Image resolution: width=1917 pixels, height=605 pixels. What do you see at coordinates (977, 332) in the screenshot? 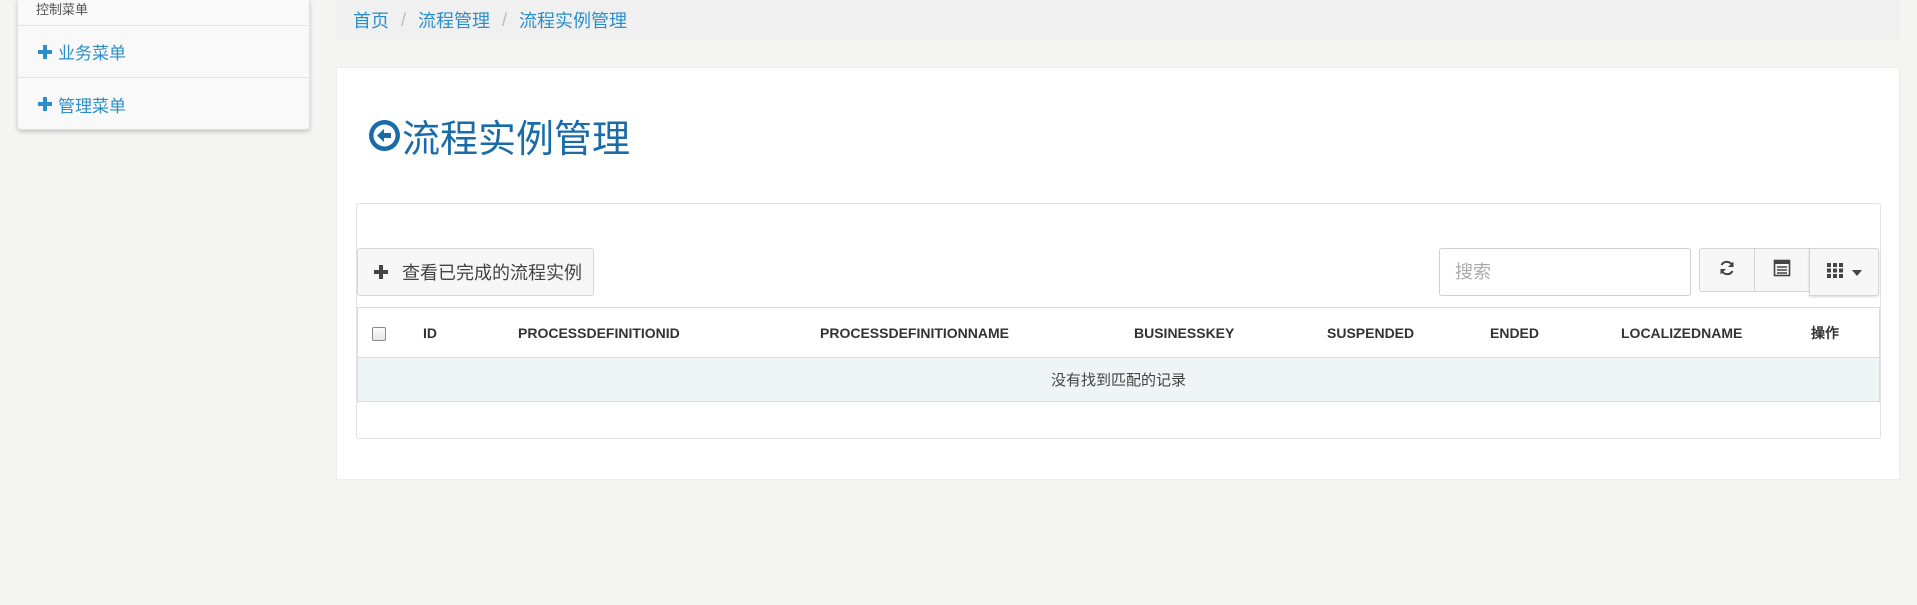
I see `column-header-processdefinitionname: PROCESSDEFINITIONNAME` at bounding box center [977, 332].